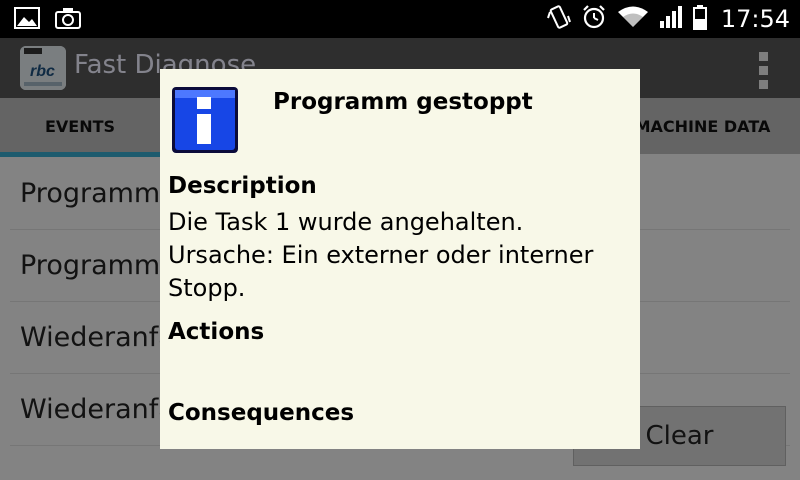 The width and height of the screenshot is (800, 480). I want to click on status-bar: 17:54, so click(400, 19).